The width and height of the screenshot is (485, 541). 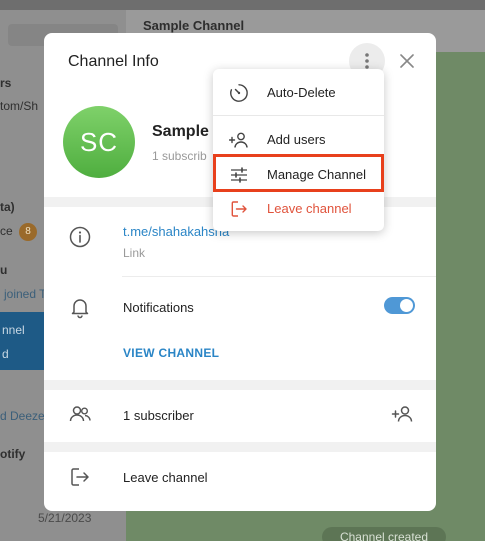 I want to click on close-icon, so click(x=407, y=61).